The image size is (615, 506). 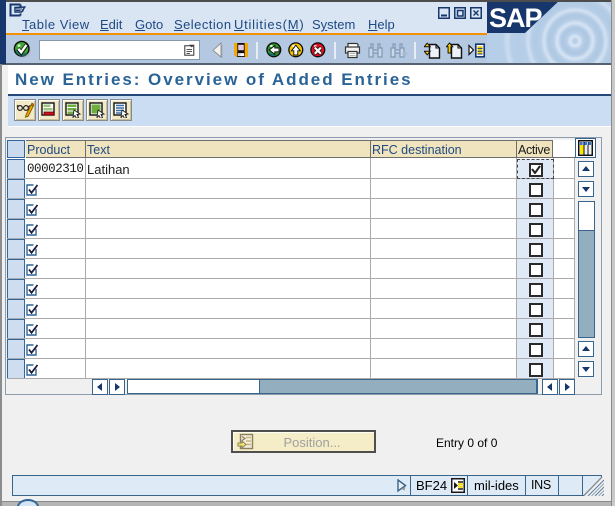 I want to click on svg-text: SAP, so click(x=516, y=18).